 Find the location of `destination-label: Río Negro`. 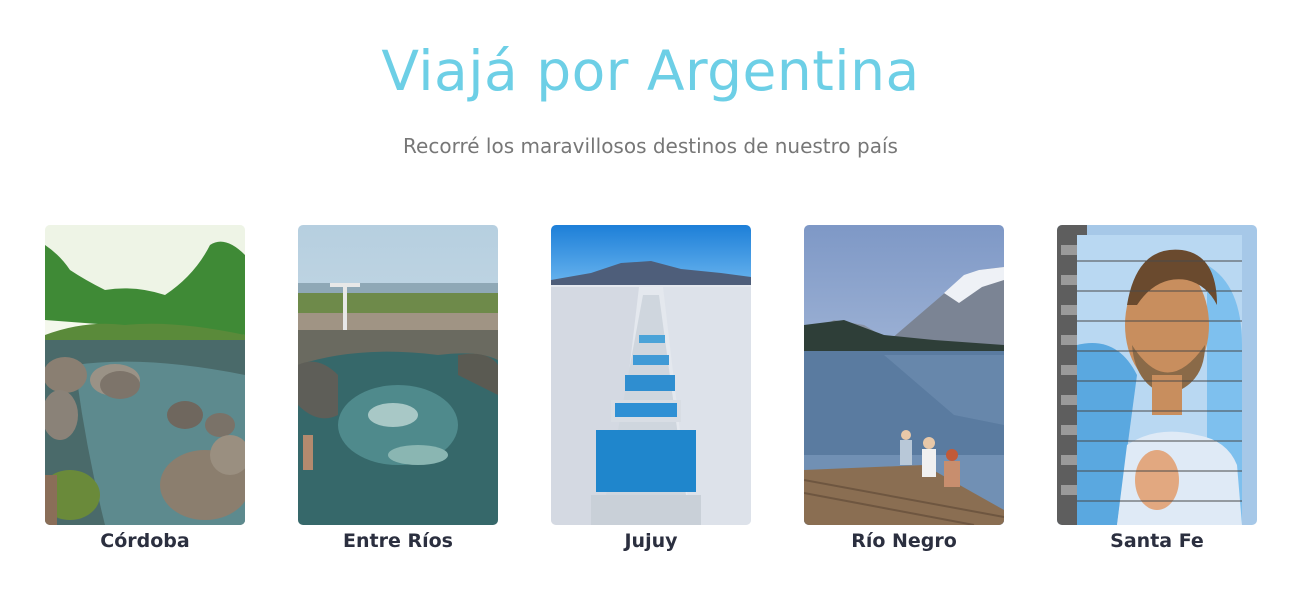

destination-label: Río Negro is located at coordinates (904, 541).